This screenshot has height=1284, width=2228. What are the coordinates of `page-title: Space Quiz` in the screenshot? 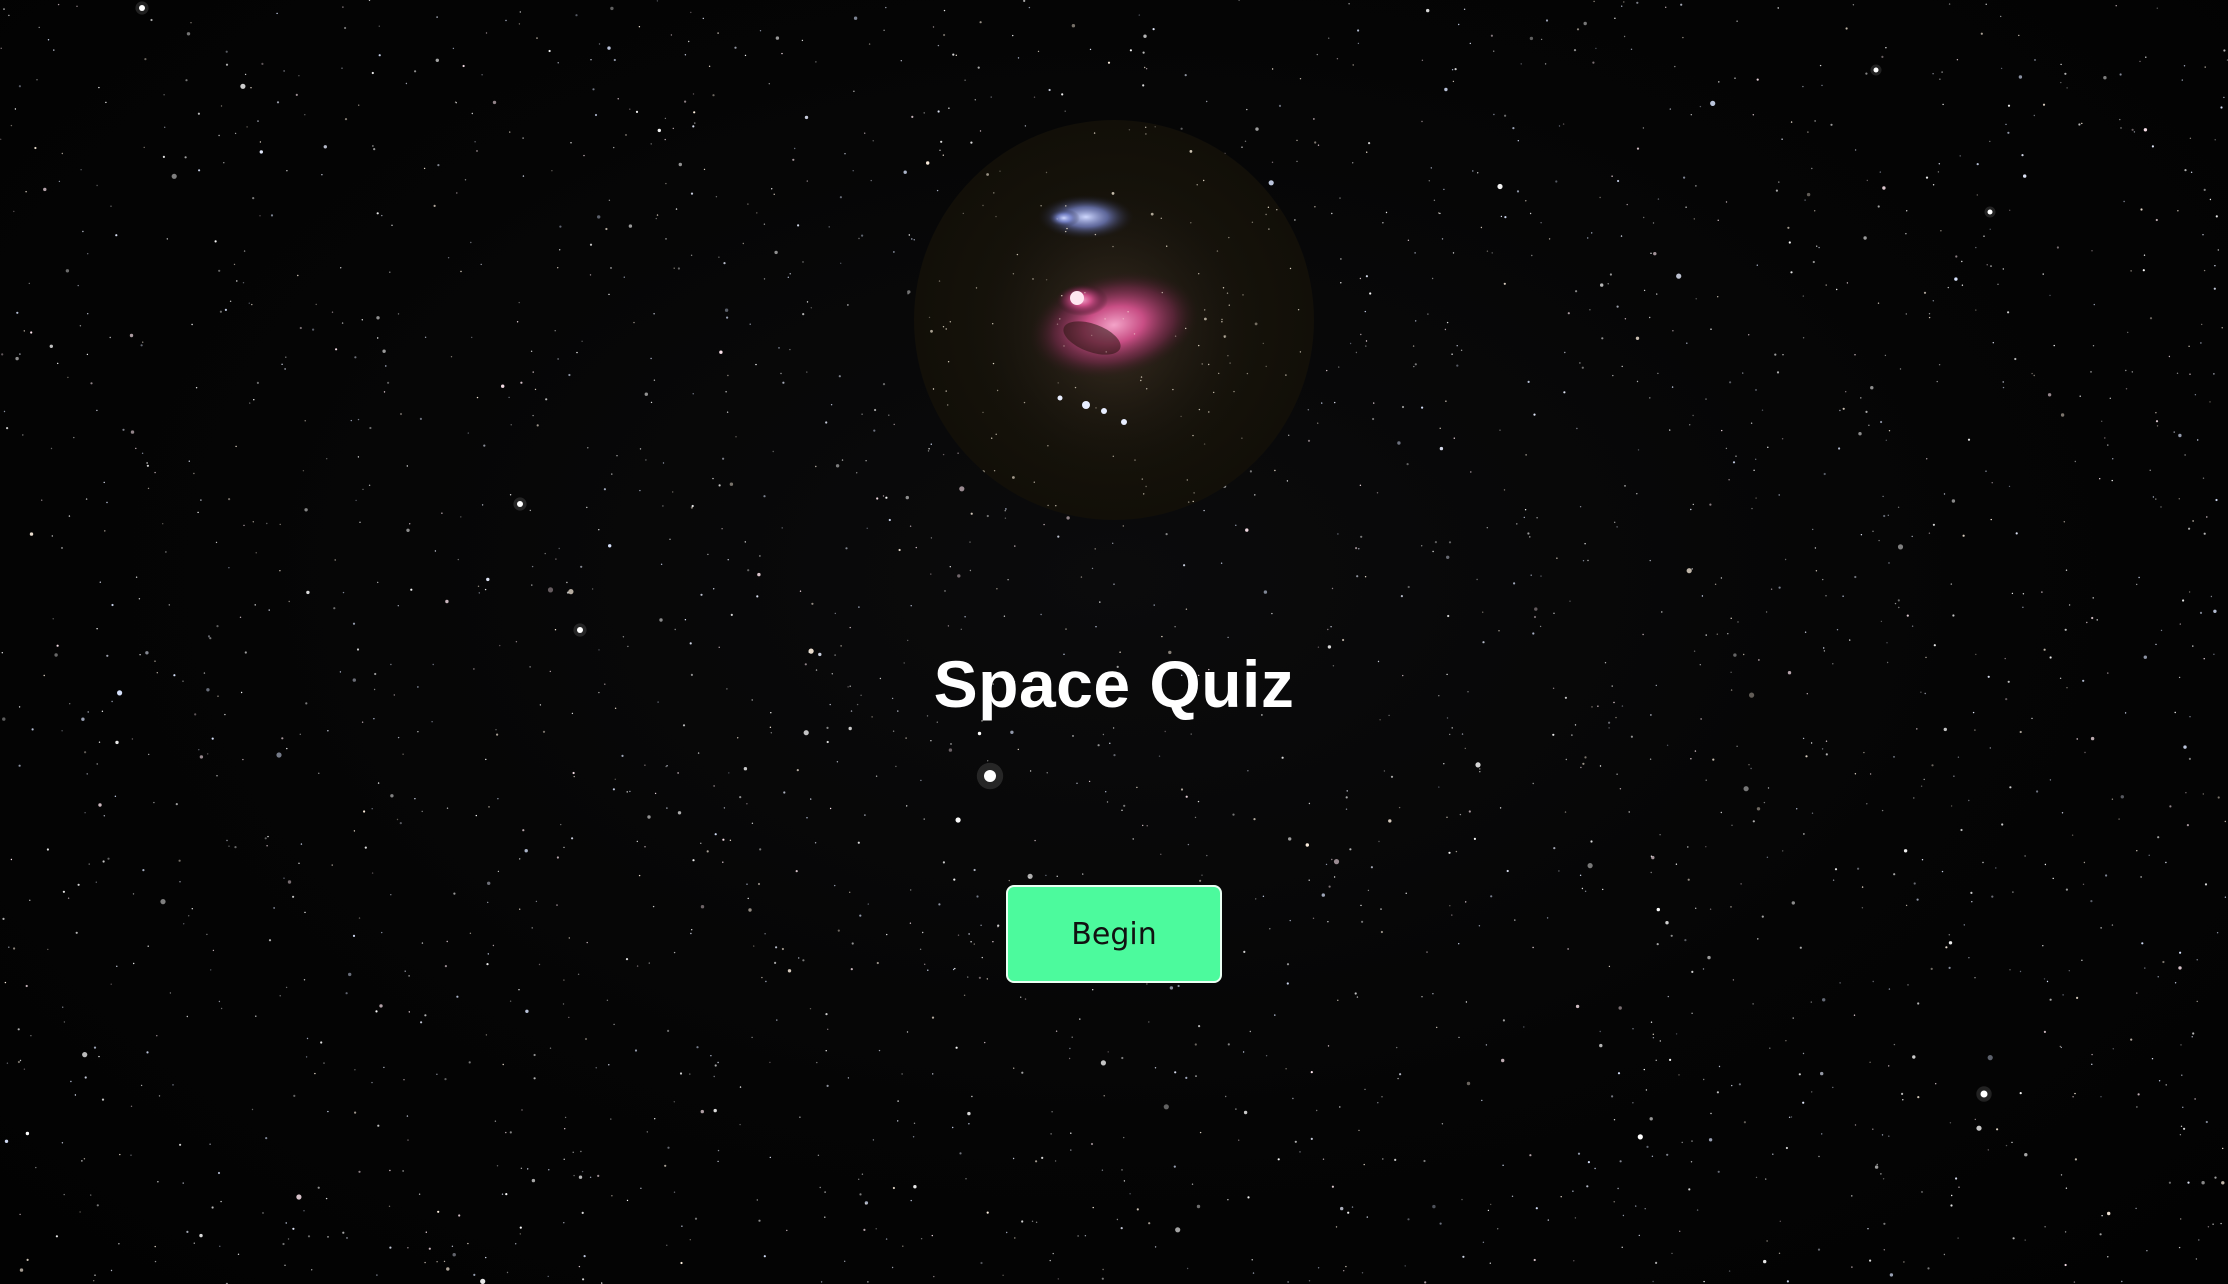 It's located at (1114, 684).